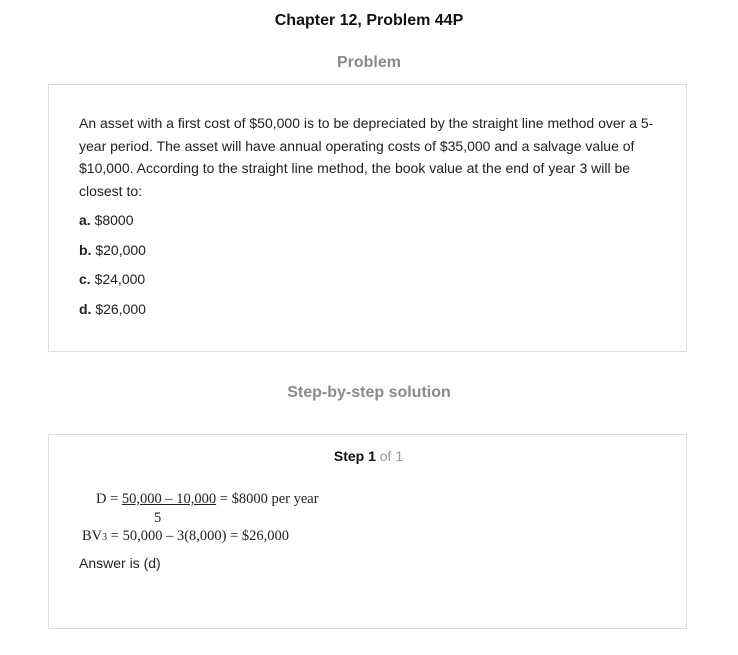  Describe the element at coordinates (92, 536) in the screenshot. I see `eq2-bv: BV` at that location.